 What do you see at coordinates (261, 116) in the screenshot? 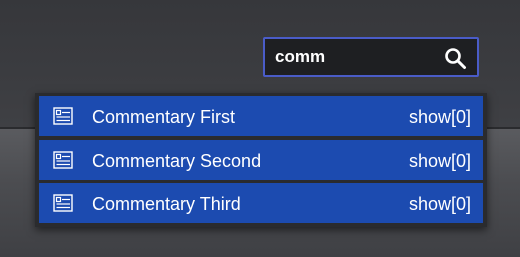
I see `suggestion-item: Commentary First show[0]` at bounding box center [261, 116].